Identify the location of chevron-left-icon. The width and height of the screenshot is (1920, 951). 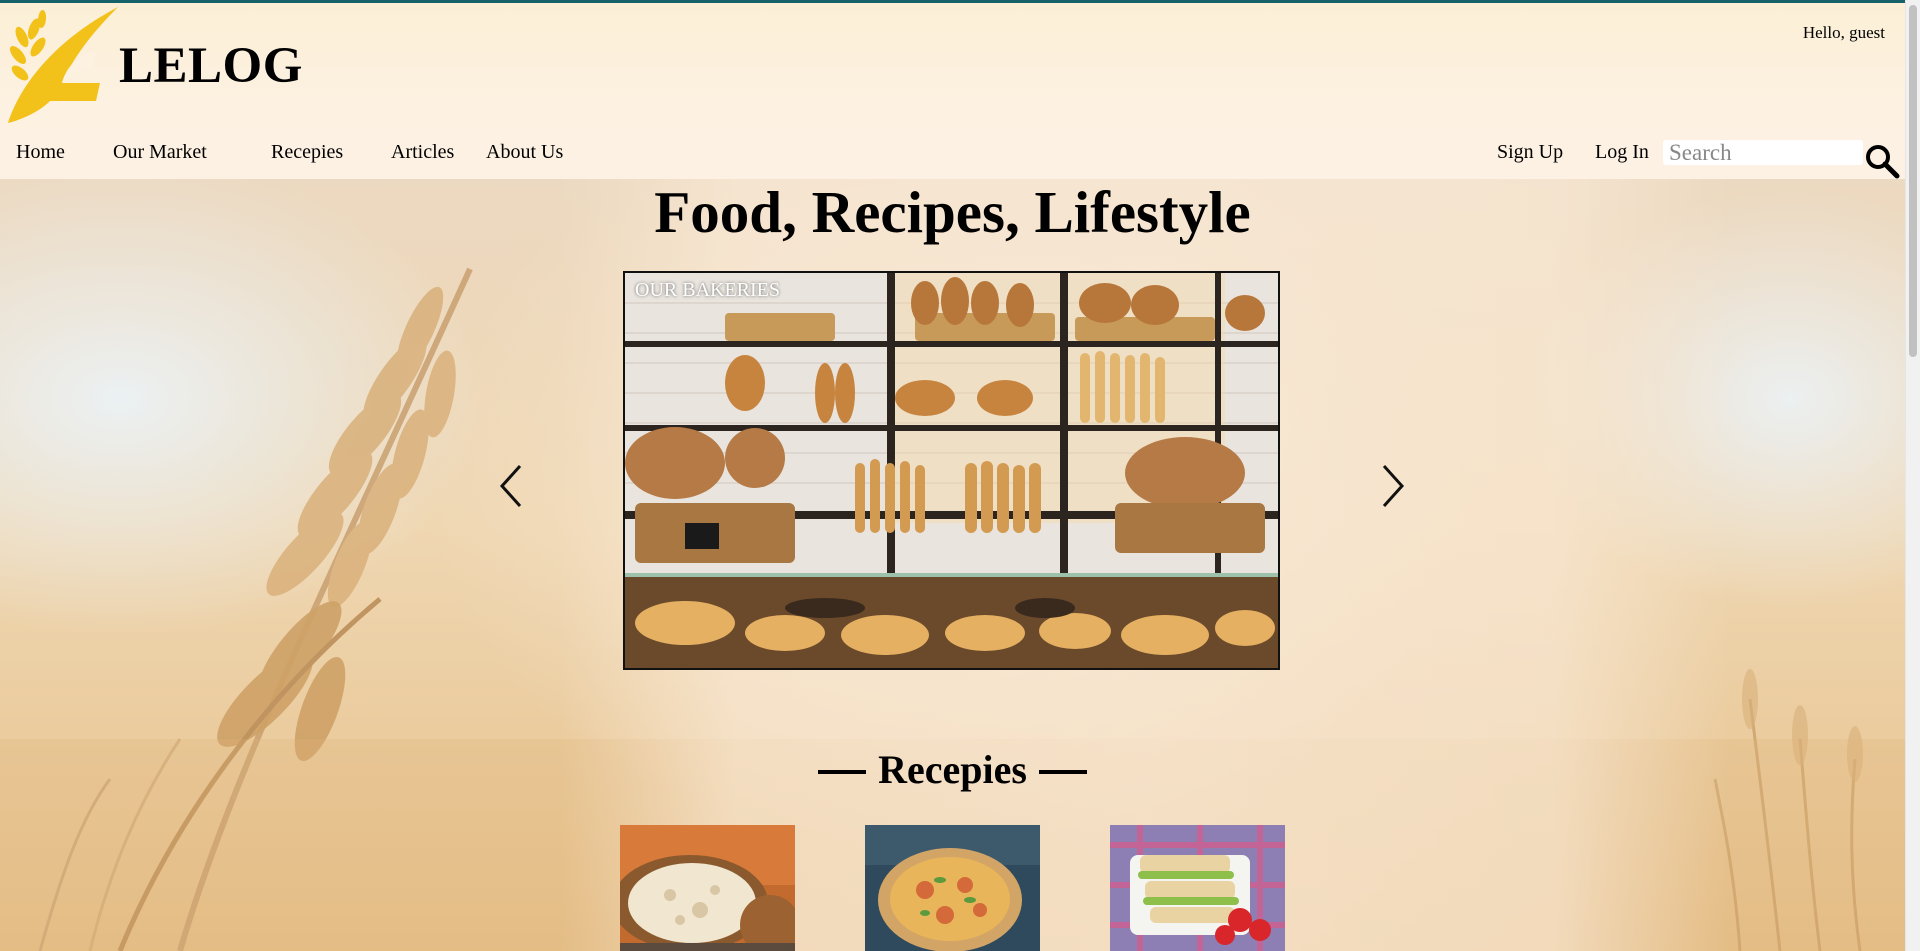
(511, 486).